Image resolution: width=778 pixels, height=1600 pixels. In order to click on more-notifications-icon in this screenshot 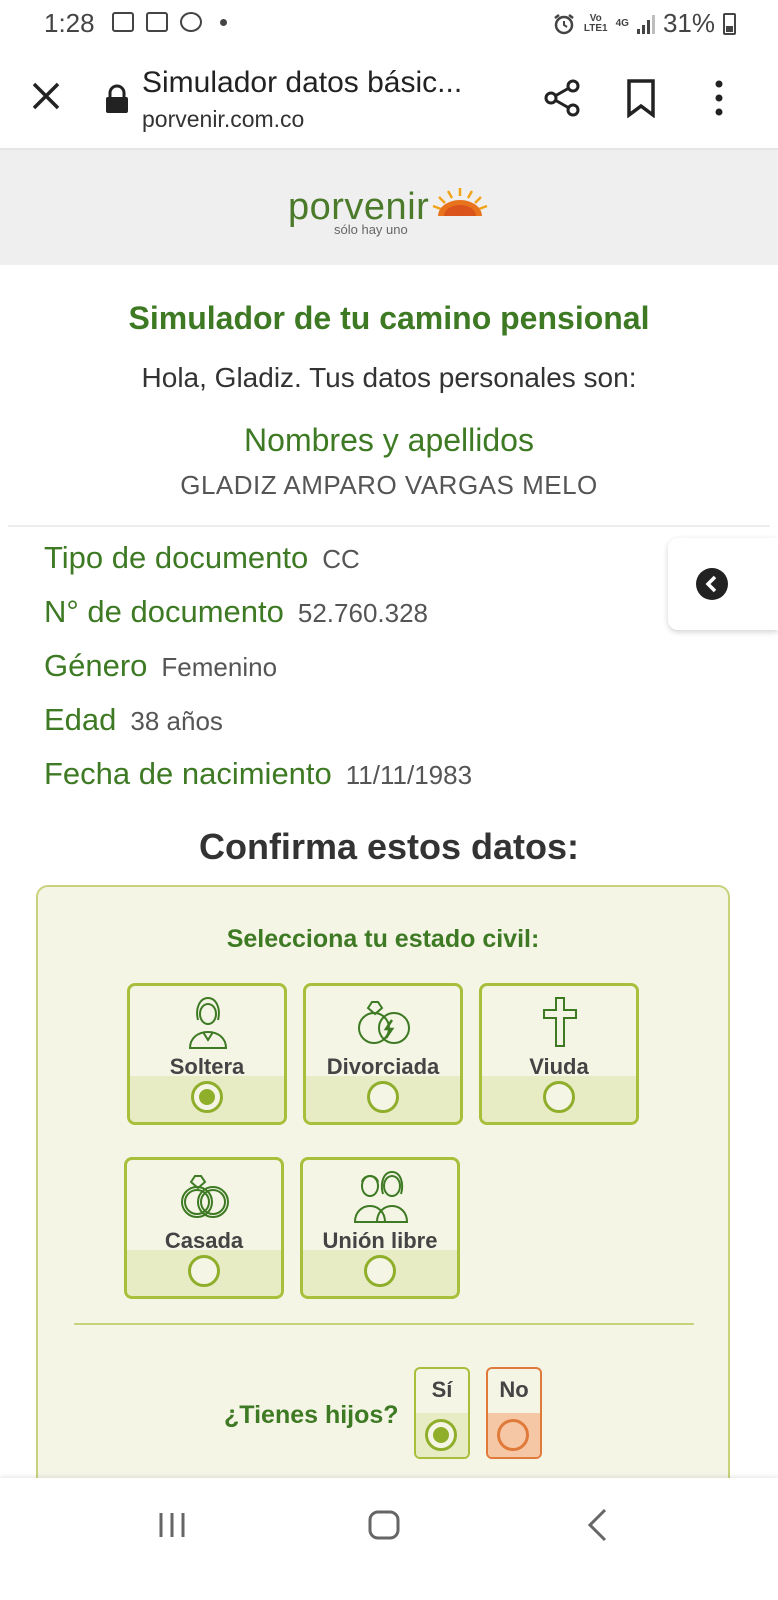, I will do `click(223, 22)`.